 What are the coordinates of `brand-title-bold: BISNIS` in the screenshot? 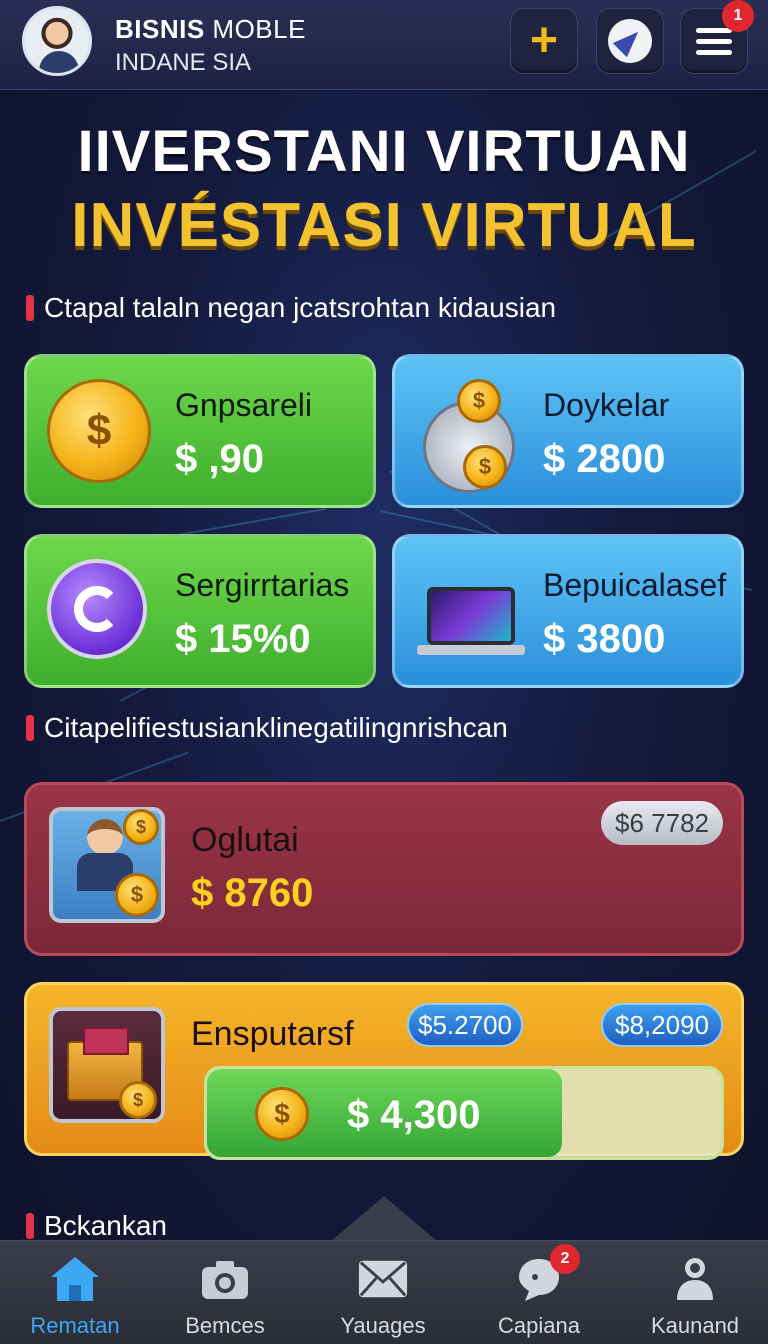 It's located at (160, 29).